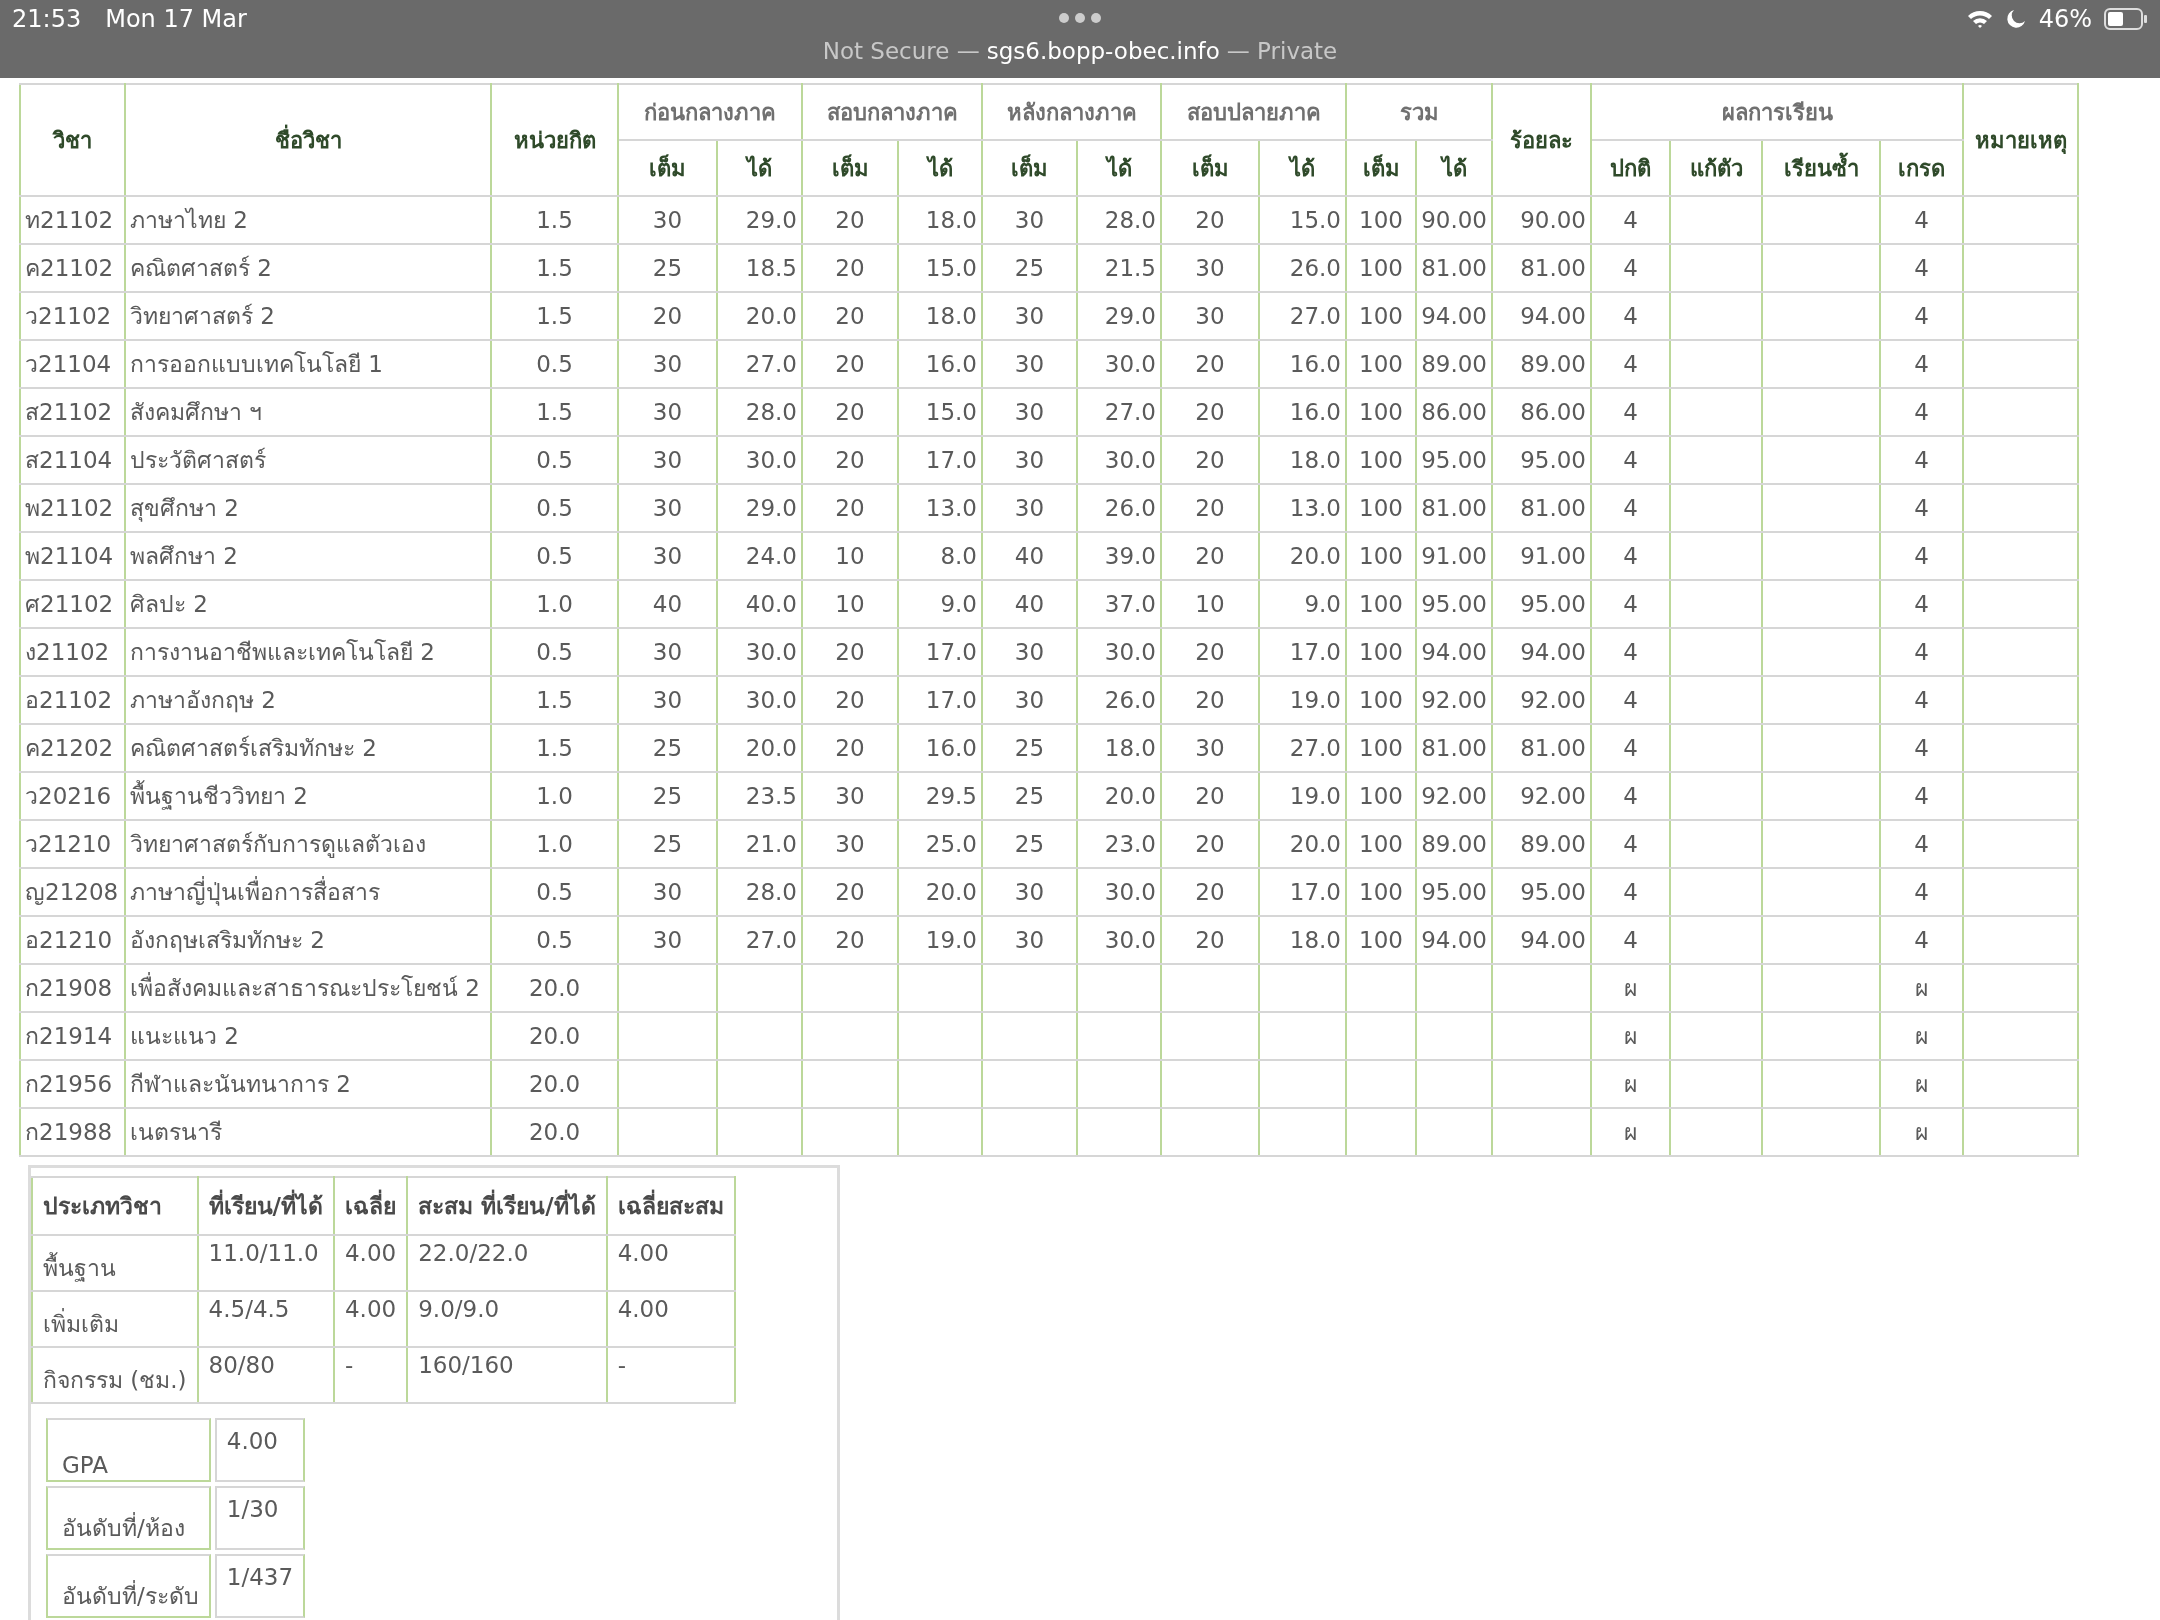 Image resolution: width=2160 pixels, height=1620 pixels. What do you see at coordinates (1921, 168) in the screenshot?
I see `column-header: เกรด` at bounding box center [1921, 168].